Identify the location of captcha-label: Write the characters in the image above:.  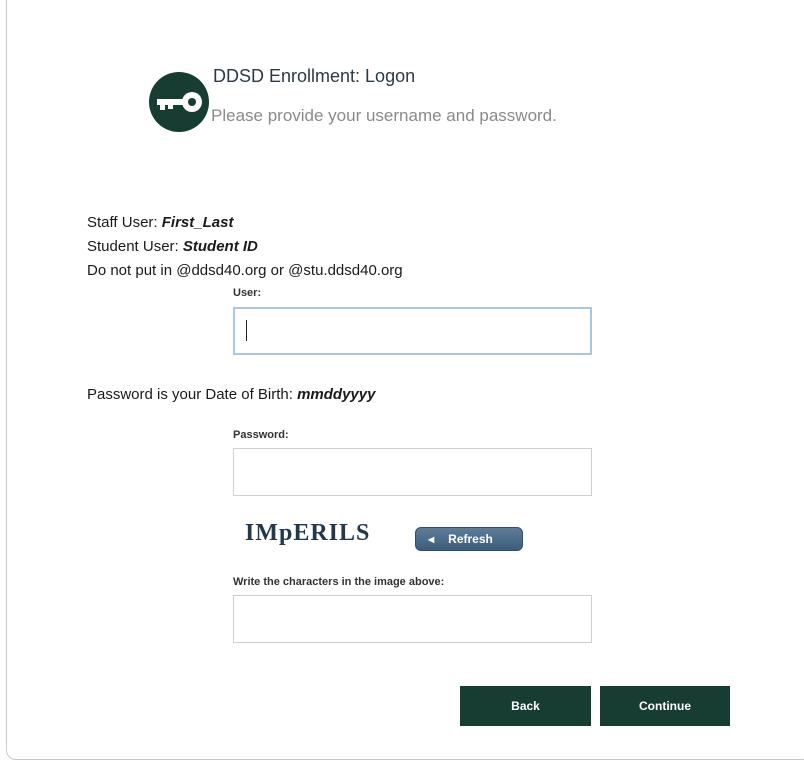
(339, 582).